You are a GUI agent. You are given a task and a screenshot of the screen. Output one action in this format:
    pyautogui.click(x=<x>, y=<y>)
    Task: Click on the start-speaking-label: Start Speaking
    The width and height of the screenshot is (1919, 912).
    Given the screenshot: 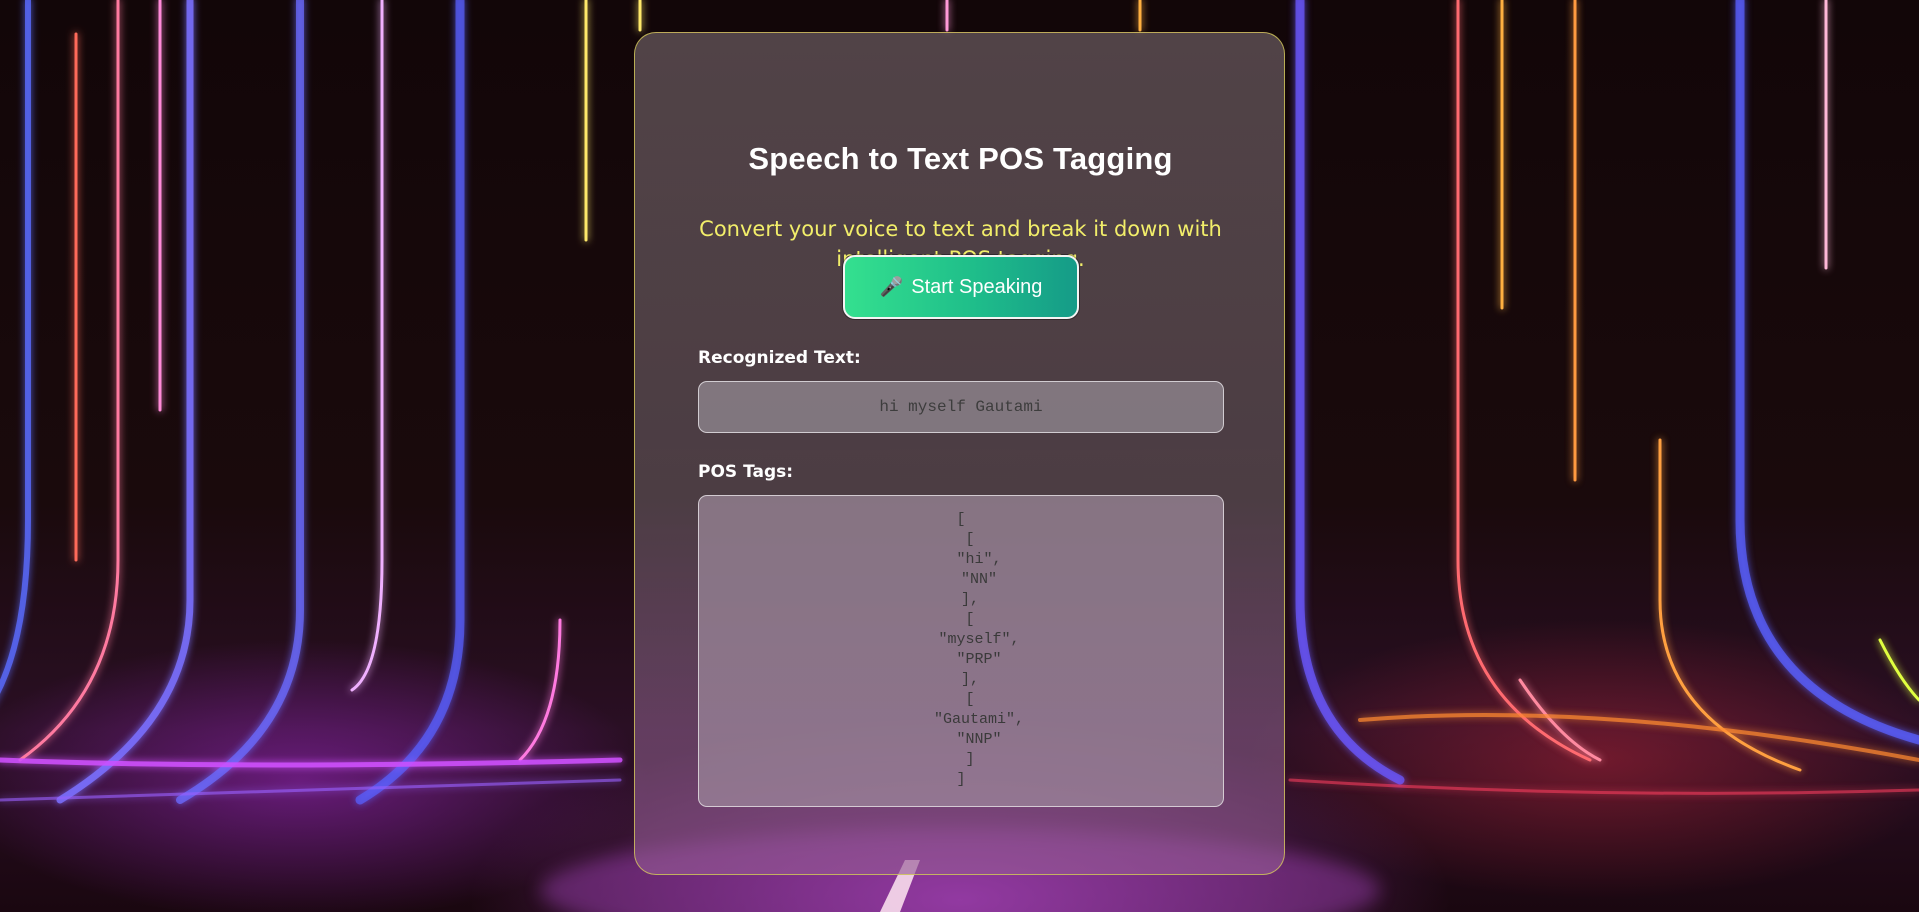 What is the action you would take?
    pyautogui.click(x=977, y=286)
    